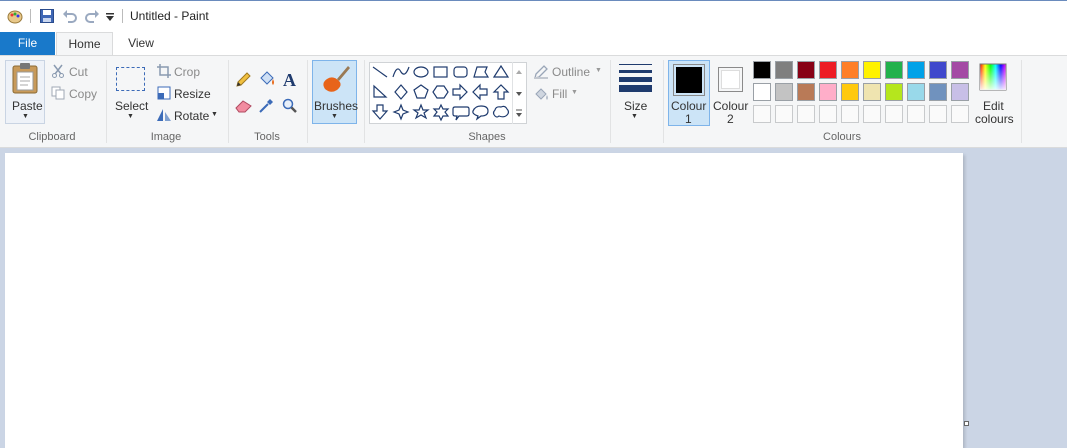  Describe the element at coordinates (187, 72) in the screenshot. I see `crop-button: Crop` at that location.